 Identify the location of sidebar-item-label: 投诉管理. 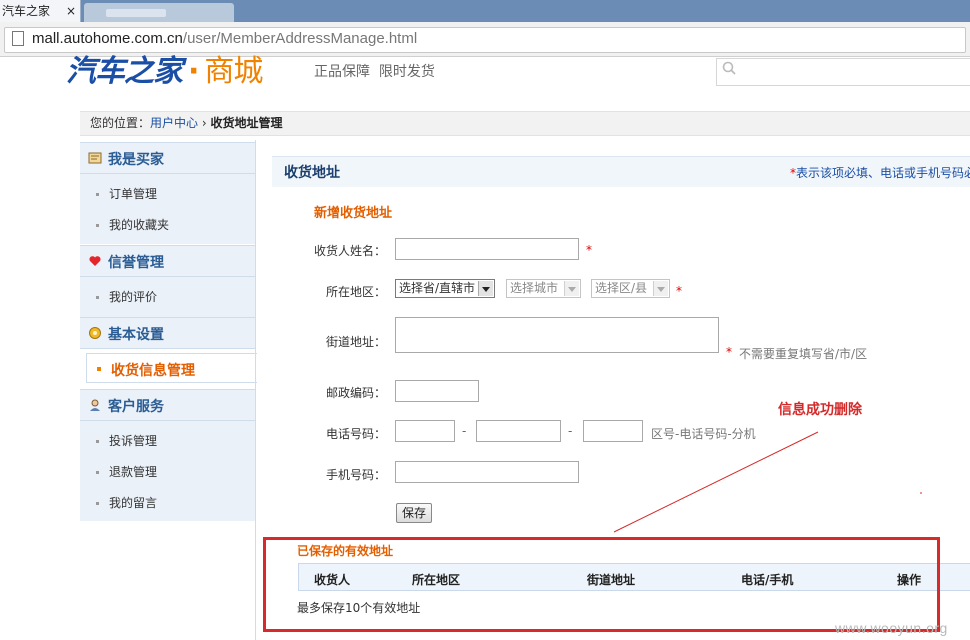
(133, 441).